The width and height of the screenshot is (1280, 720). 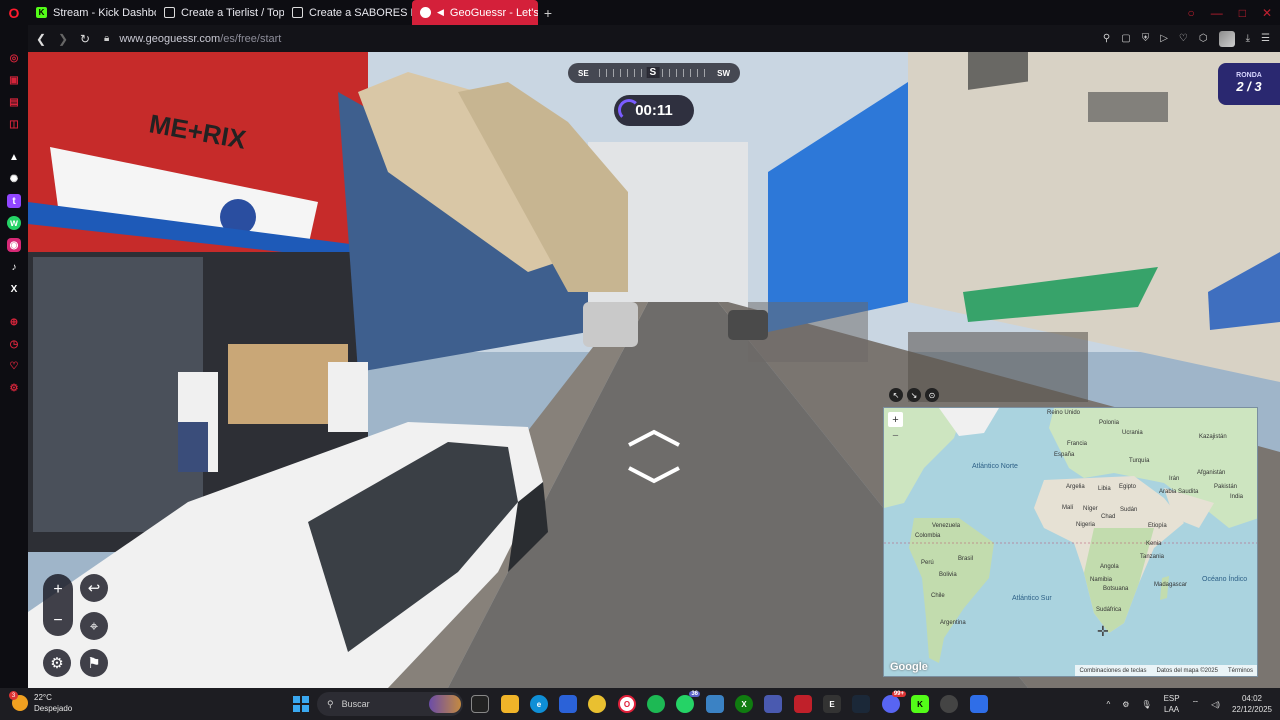 What do you see at coordinates (627, 704) in the screenshot?
I see `opera-icon: O` at bounding box center [627, 704].